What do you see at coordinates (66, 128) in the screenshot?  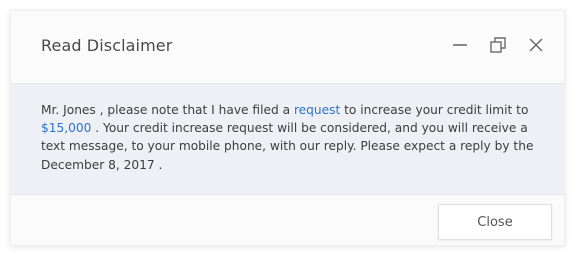 I see `amount-link: $15,000` at bounding box center [66, 128].